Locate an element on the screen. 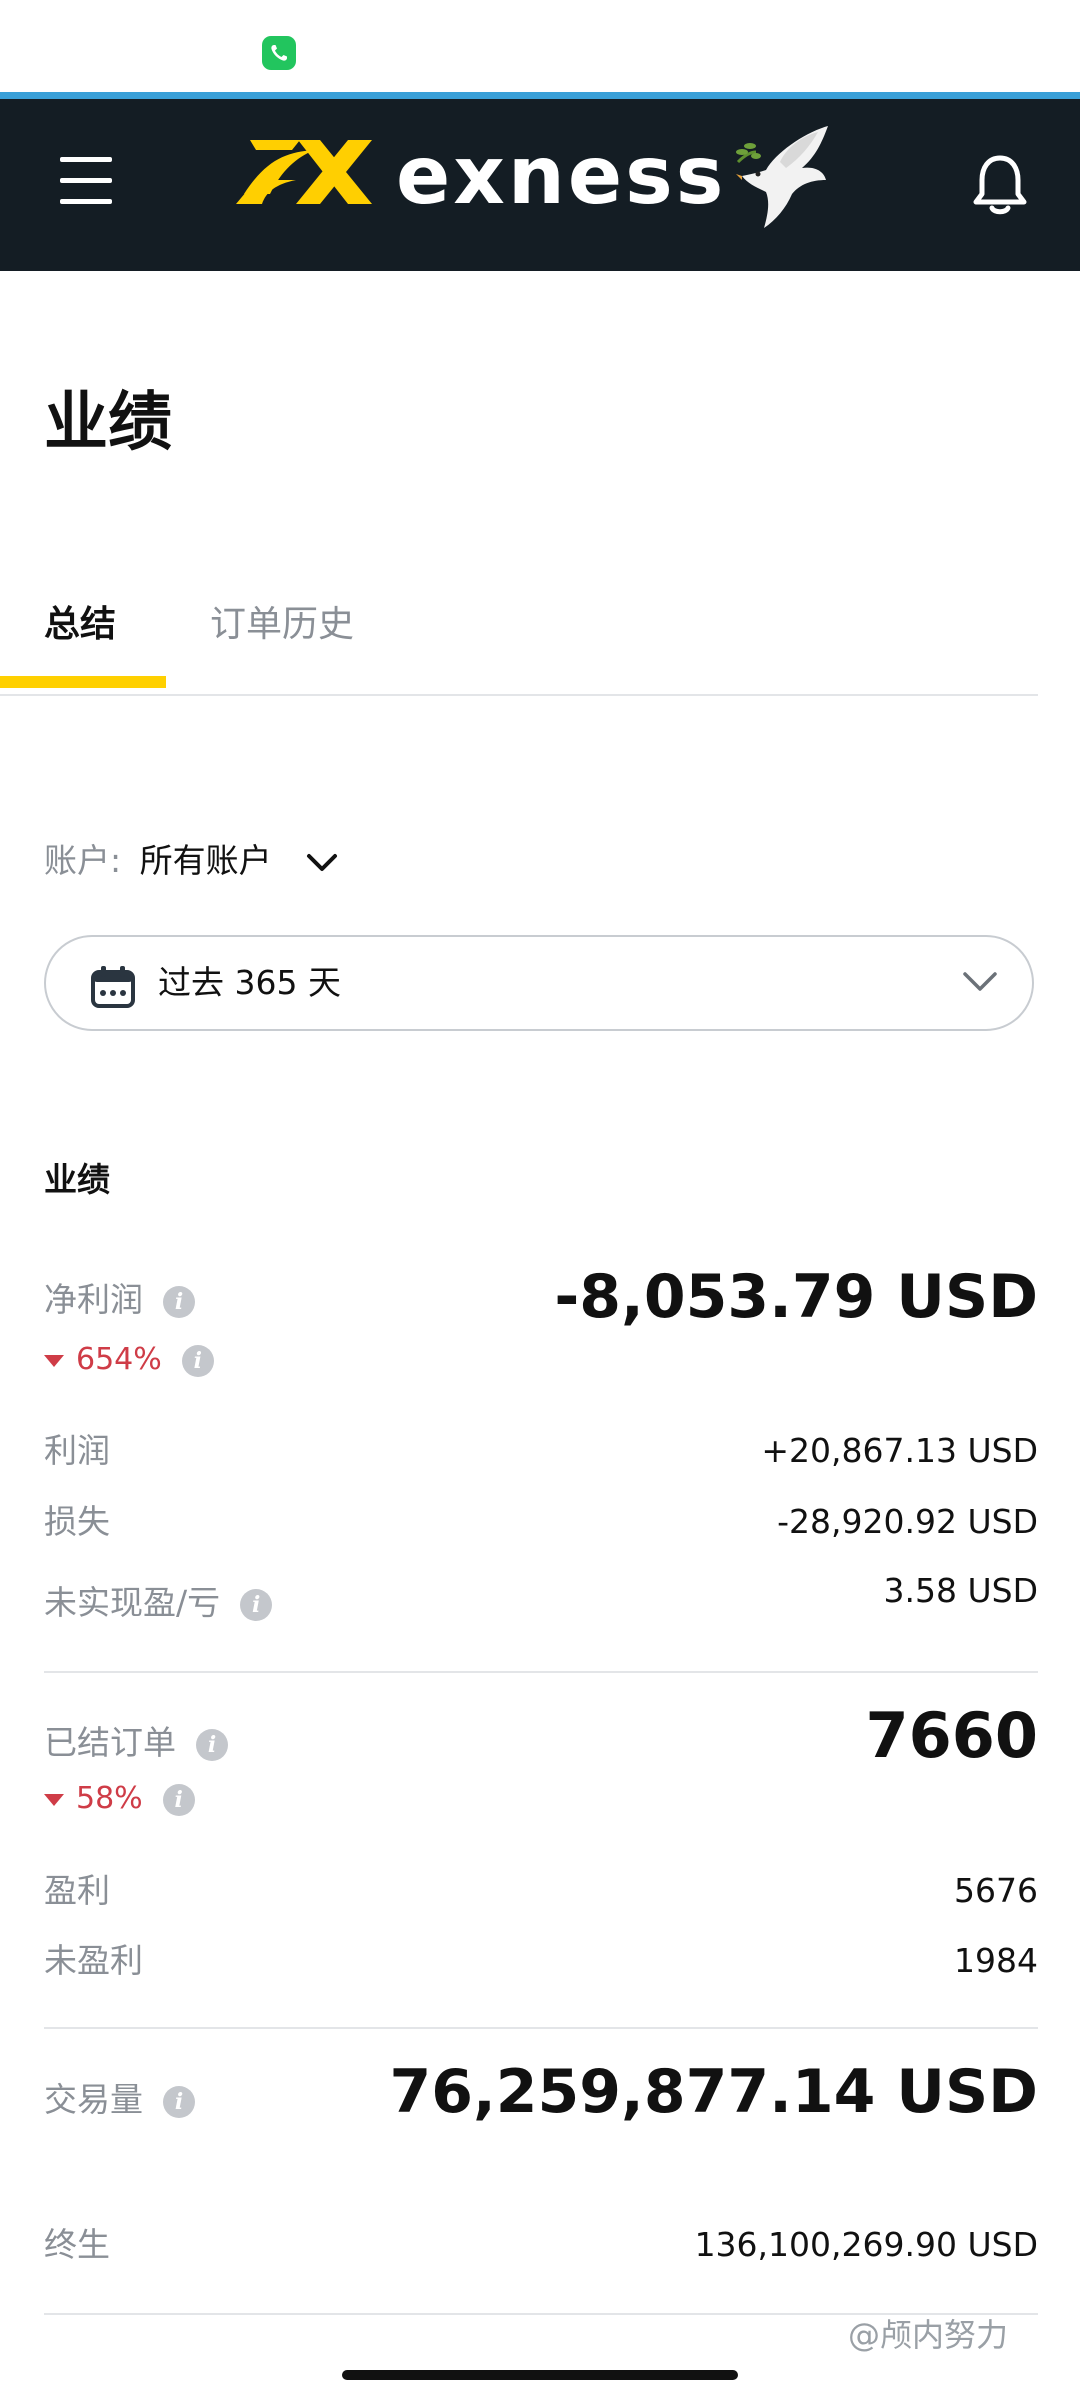 Image resolution: width=1080 pixels, height=2400 pixels. profit-label: 利润 is located at coordinates (77, 1450).